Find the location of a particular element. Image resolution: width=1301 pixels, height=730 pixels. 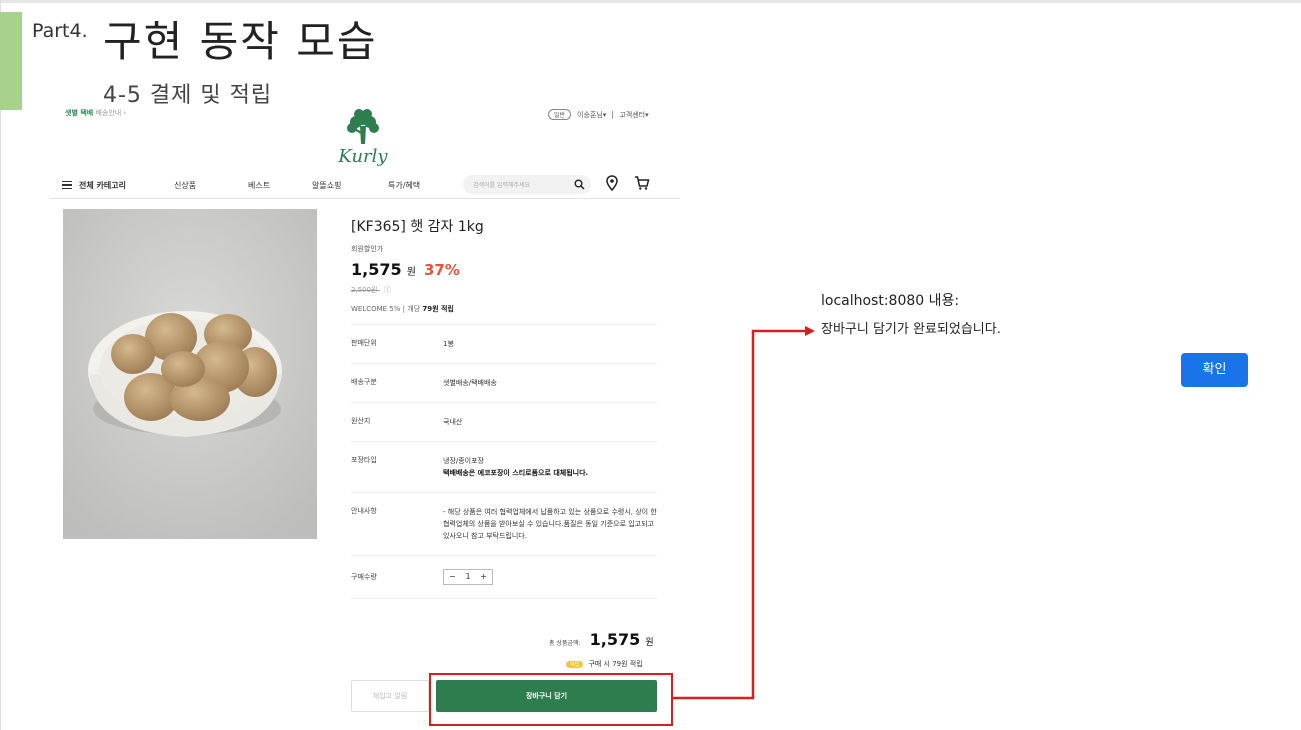

slide-top-border is located at coordinates (650, 1).